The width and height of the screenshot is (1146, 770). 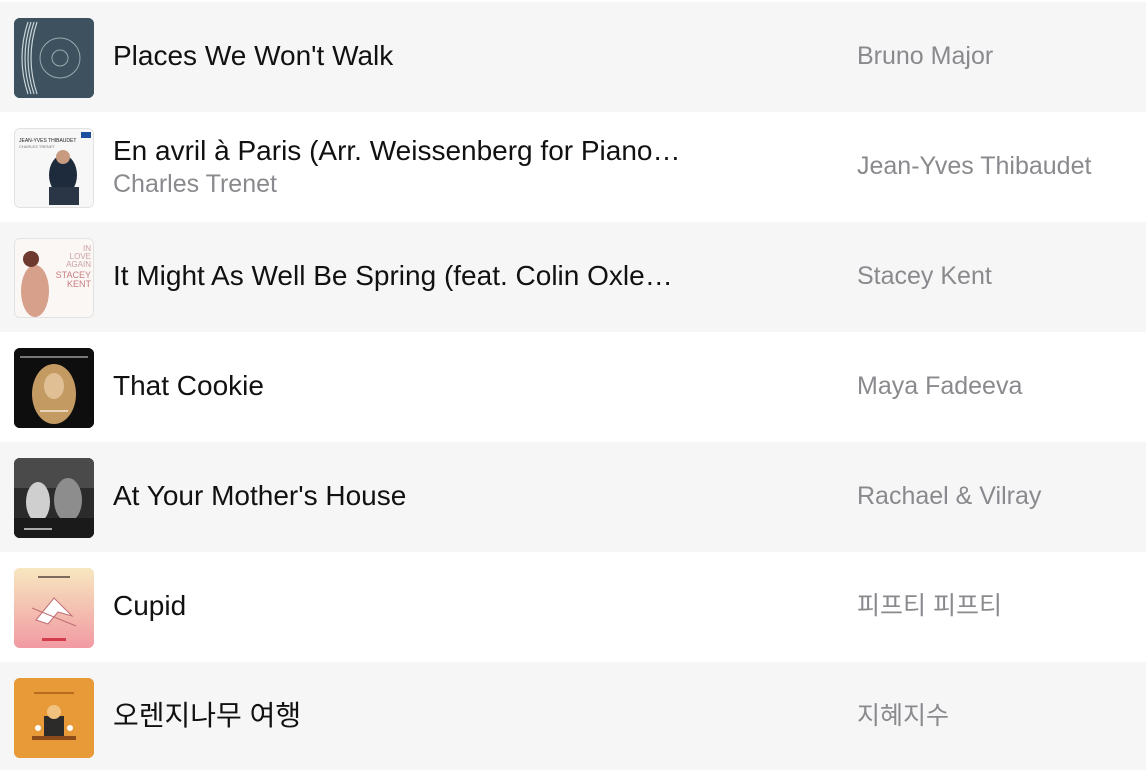 I want to click on svg-text: AGAIN, so click(x=78, y=264).